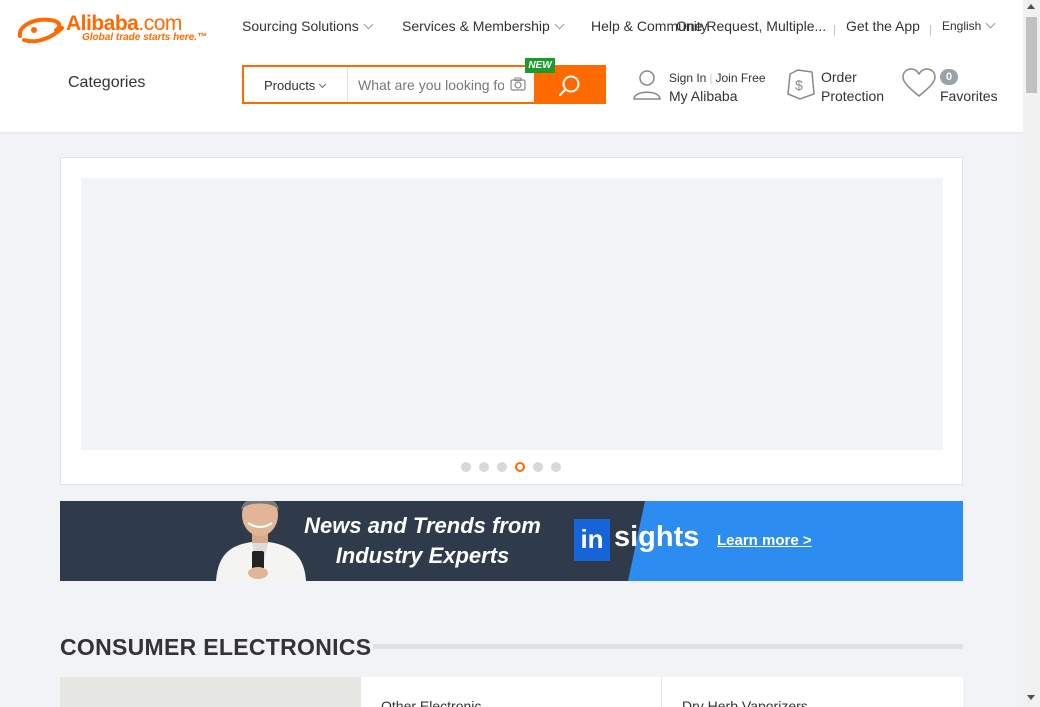 This screenshot has width=1040, height=707. I want to click on nav-get-the-app: Get the App, so click(883, 28).